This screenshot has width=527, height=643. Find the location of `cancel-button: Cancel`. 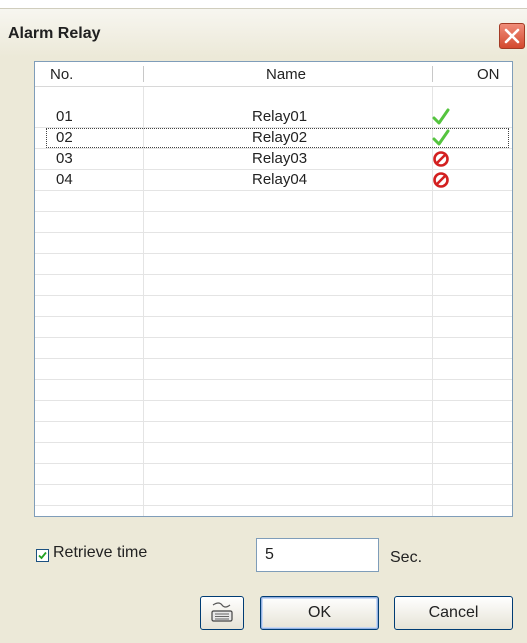

cancel-button: Cancel is located at coordinates (453, 613).